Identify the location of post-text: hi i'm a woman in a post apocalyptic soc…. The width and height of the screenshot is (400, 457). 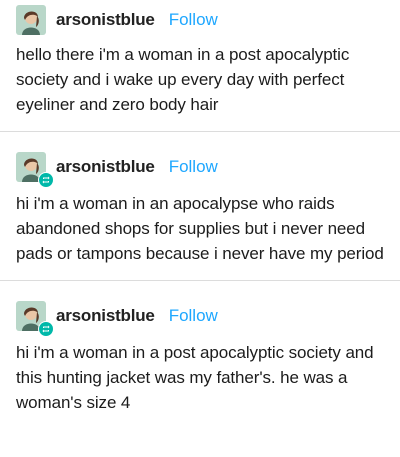
(195, 377).